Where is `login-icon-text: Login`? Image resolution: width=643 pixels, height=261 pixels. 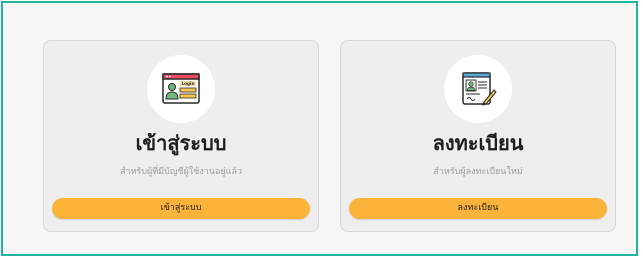
login-icon-text: Login is located at coordinates (188, 83).